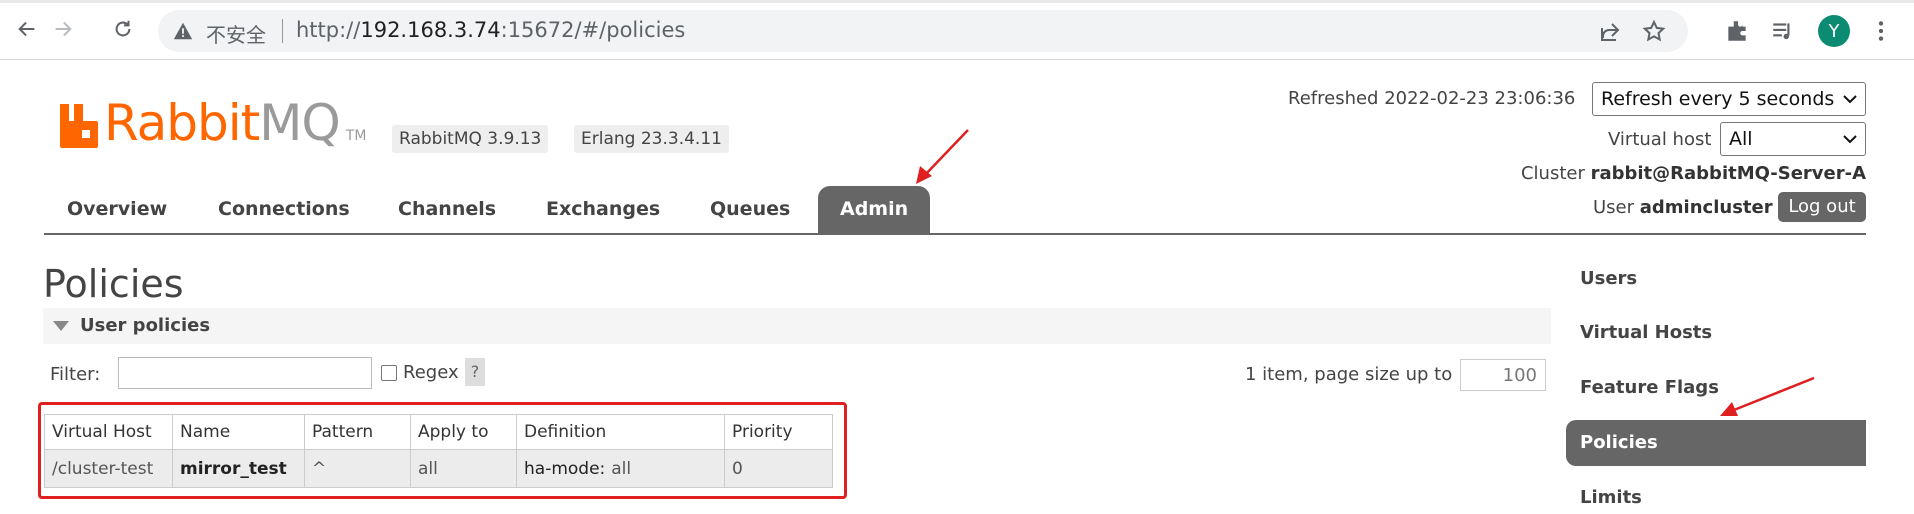  What do you see at coordinates (1741, 139) in the screenshot?
I see `vhost-select-value: All` at bounding box center [1741, 139].